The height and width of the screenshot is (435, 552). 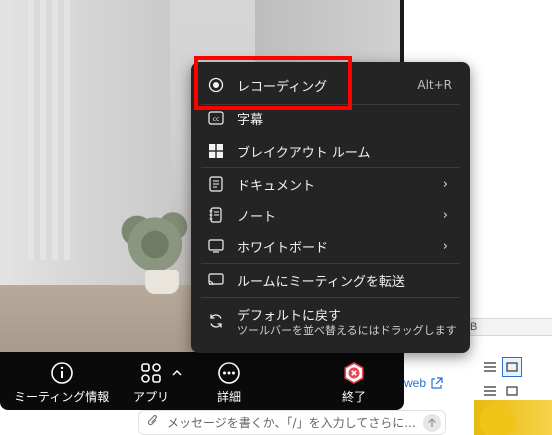 I want to click on menu-item-reset-default: デフォルトに戻す ツールバーを並べ替えるにはドラッグします, so click(x=330, y=322).